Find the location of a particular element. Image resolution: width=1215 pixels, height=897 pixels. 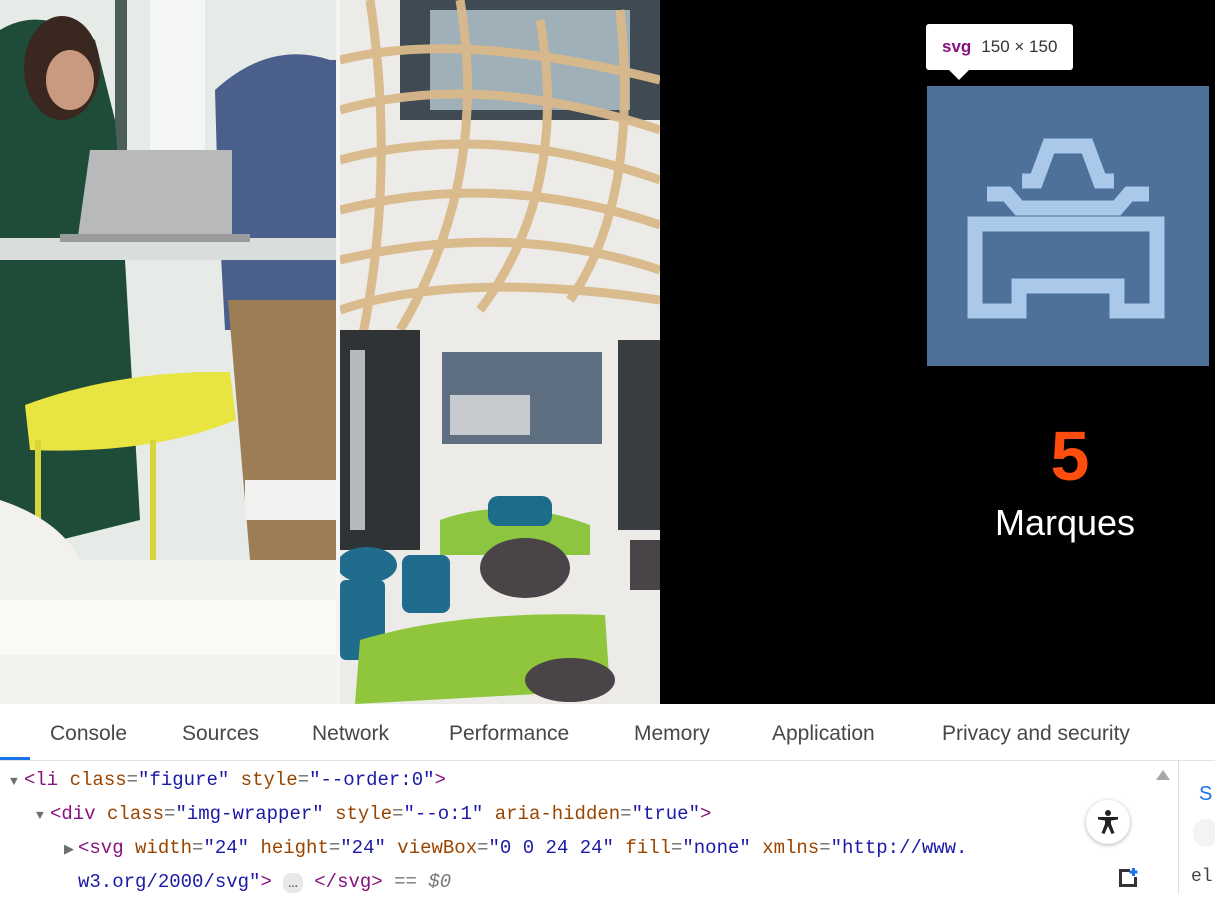

expand-icon is located at coordinates (1128, 877).